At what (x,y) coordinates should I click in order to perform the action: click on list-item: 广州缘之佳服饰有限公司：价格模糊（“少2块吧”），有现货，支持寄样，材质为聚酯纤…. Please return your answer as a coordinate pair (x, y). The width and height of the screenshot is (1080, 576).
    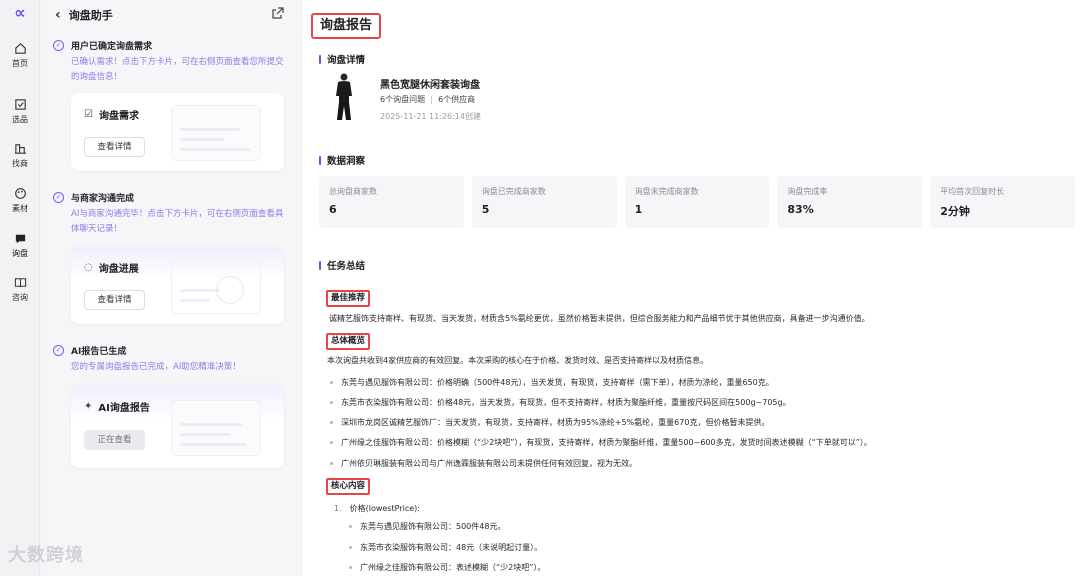
    Looking at the image, I should click on (601, 442).